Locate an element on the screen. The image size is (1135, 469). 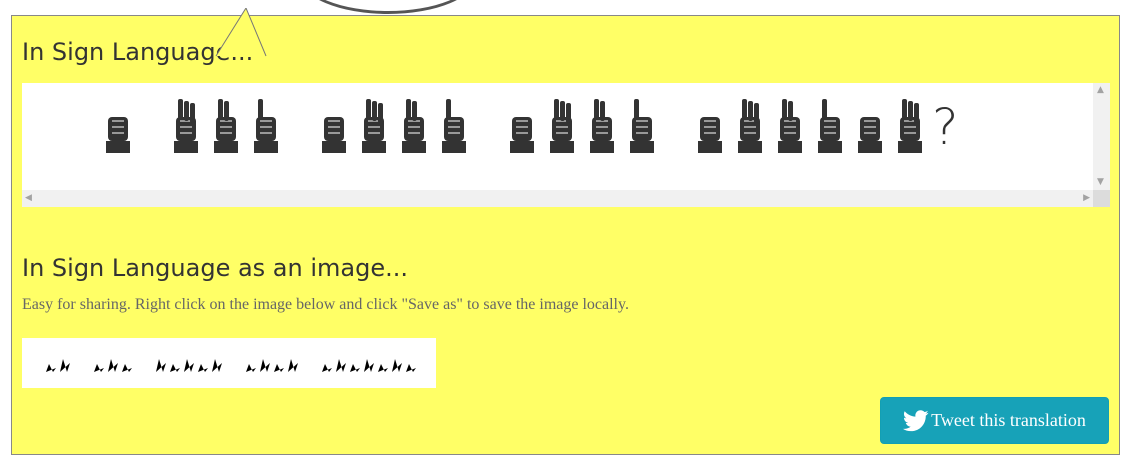
scroll-down-icon: ▼ is located at coordinates (1100, 182).